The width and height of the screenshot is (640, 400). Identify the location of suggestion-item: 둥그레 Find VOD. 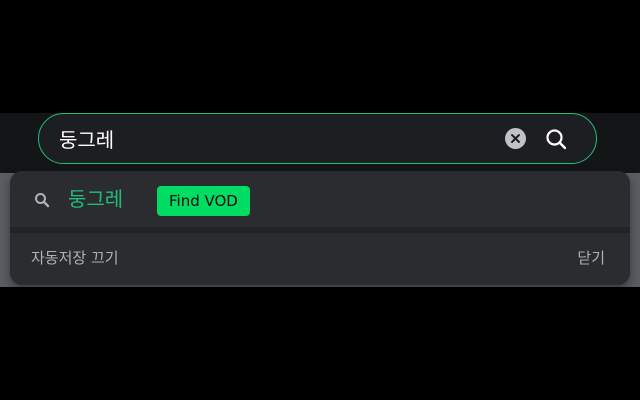
(320, 199).